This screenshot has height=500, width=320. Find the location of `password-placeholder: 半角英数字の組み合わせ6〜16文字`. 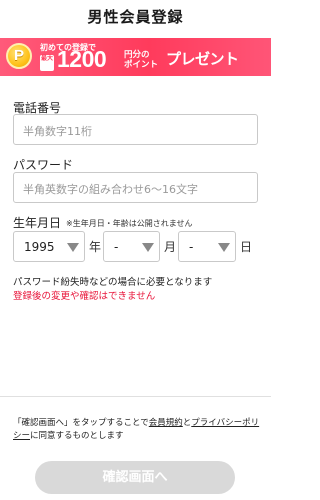

password-placeholder: 半角英数字の組み合わせ6〜16文字 is located at coordinates (110, 189).